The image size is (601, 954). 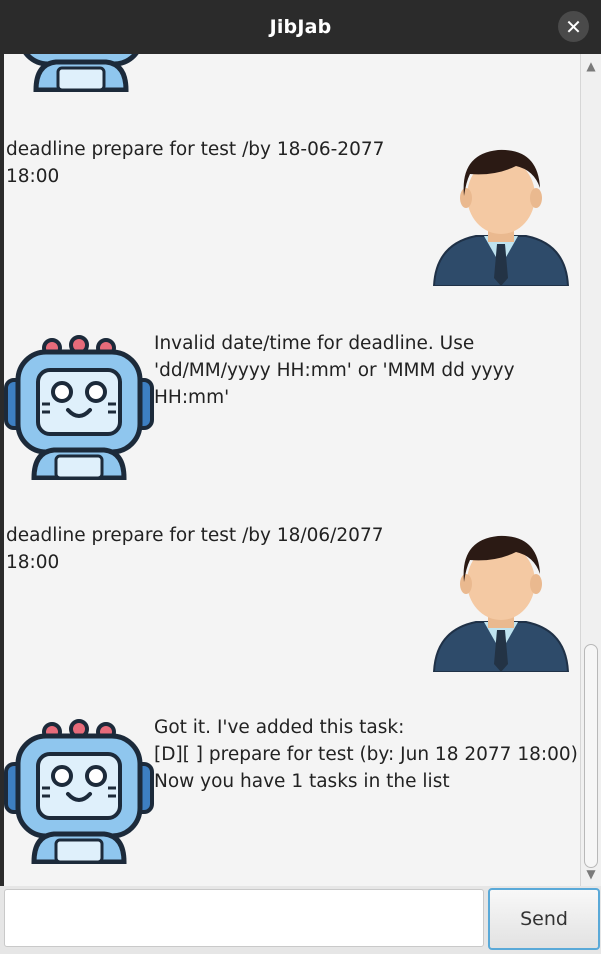 What do you see at coordinates (591, 66) in the screenshot?
I see `scroll-up-icon: ▲` at bounding box center [591, 66].